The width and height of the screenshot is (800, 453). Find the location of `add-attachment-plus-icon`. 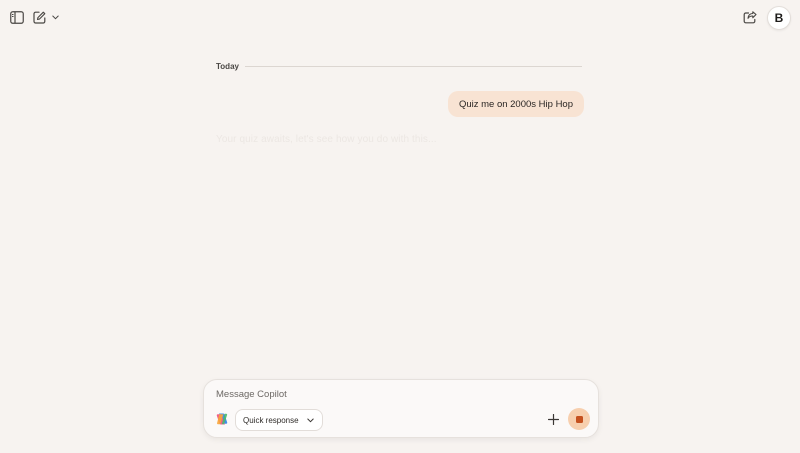

add-attachment-plus-icon is located at coordinates (553, 419).